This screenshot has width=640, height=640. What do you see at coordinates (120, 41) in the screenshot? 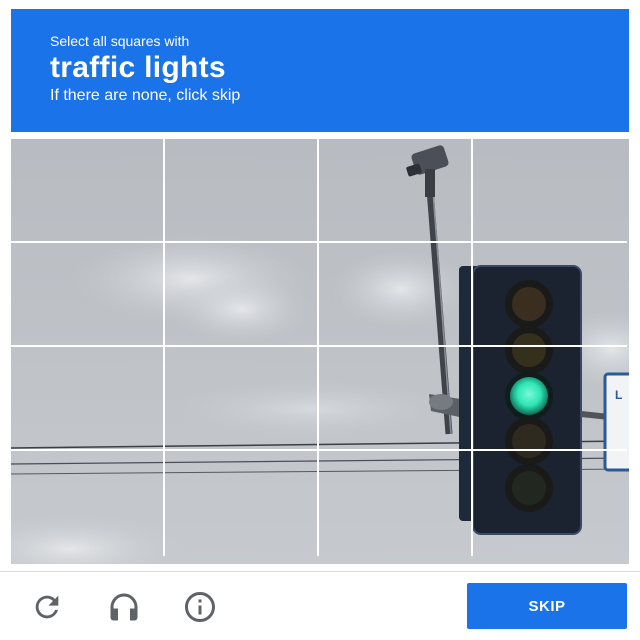
I see `challenge-instruction: Select all squares with` at bounding box center [120, 41].